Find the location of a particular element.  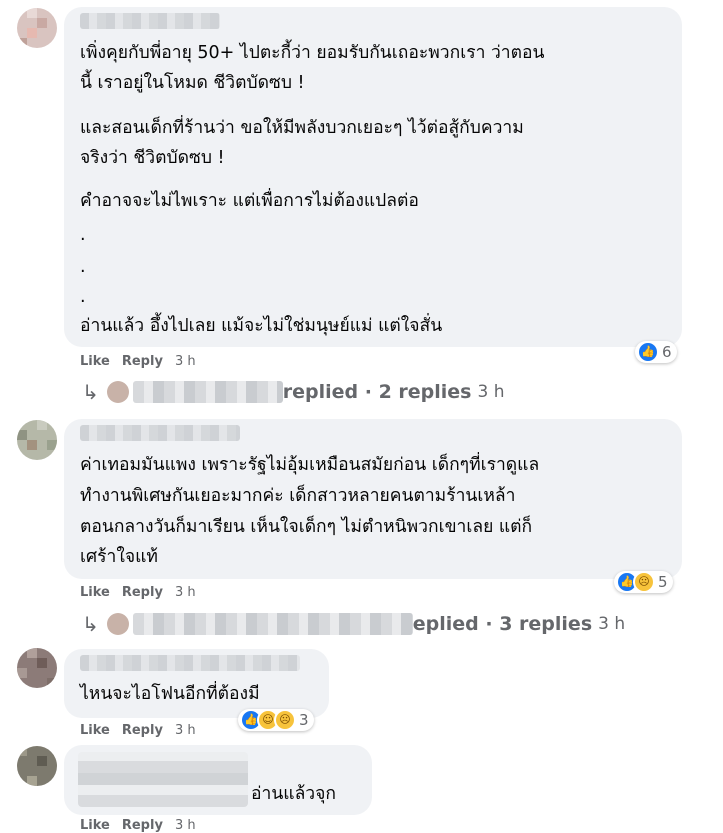

reactions-summary: 👍 ☹ 5 is located at coordinates (643, 582).